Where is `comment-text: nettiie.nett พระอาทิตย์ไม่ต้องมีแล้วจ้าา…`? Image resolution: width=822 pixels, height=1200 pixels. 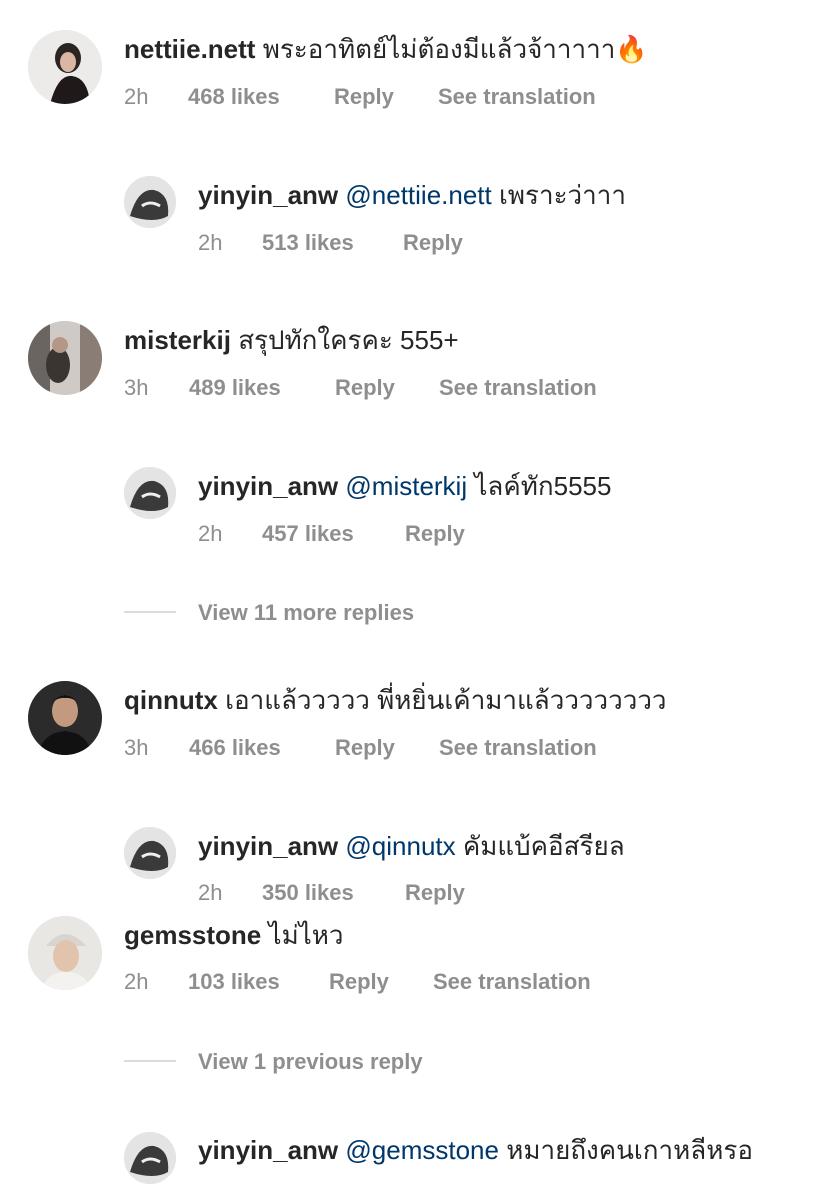
comment-text: nettiie.nett พระอาทิตย์ไม่ต้องมีแล้วจ้าา… is located at coordinates (386, 49).